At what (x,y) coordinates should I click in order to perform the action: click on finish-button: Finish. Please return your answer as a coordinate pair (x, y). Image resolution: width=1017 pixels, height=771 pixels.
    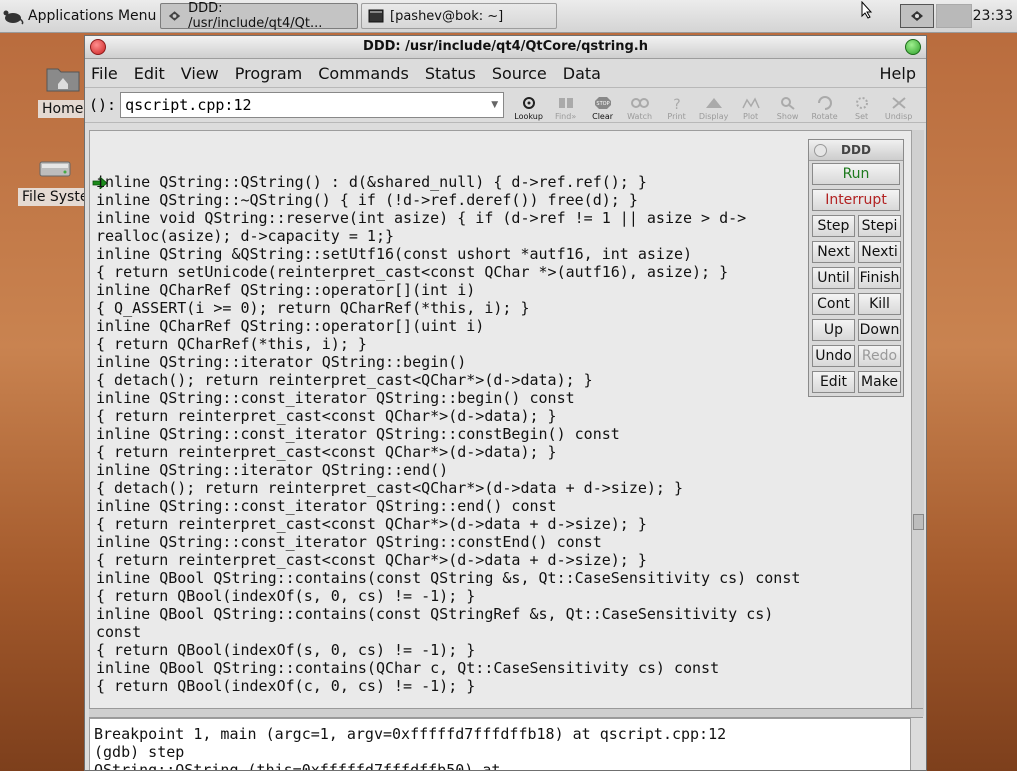
    Looking at the image, I should click on (879, 278).